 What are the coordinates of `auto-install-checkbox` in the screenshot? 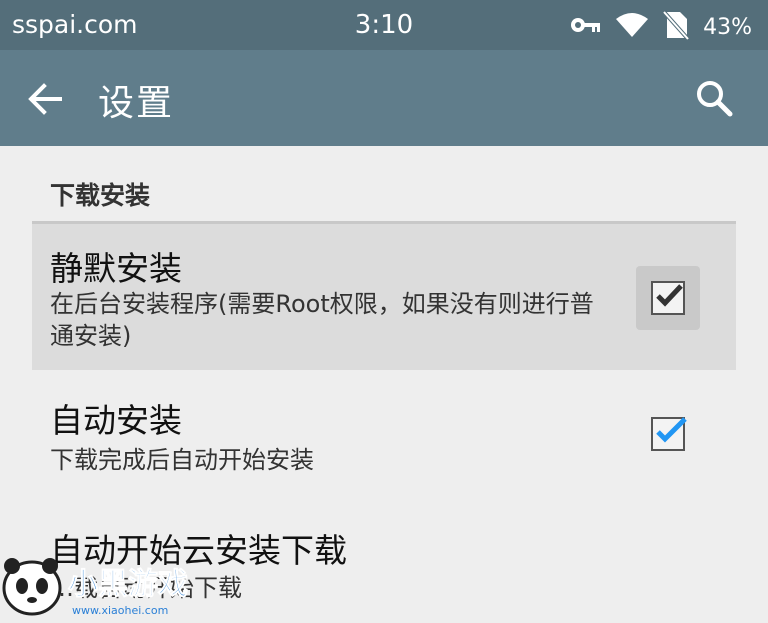 It's located at (668, 434).